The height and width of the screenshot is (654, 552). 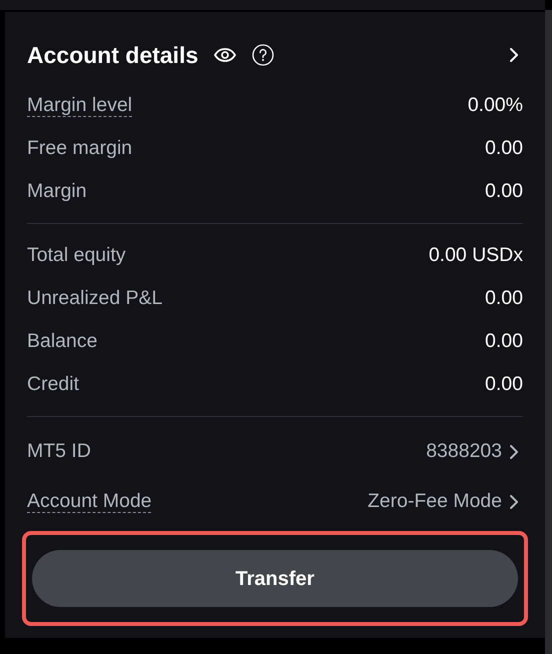 I want to click on field-label: Margin level, so click(x=79, y=105).